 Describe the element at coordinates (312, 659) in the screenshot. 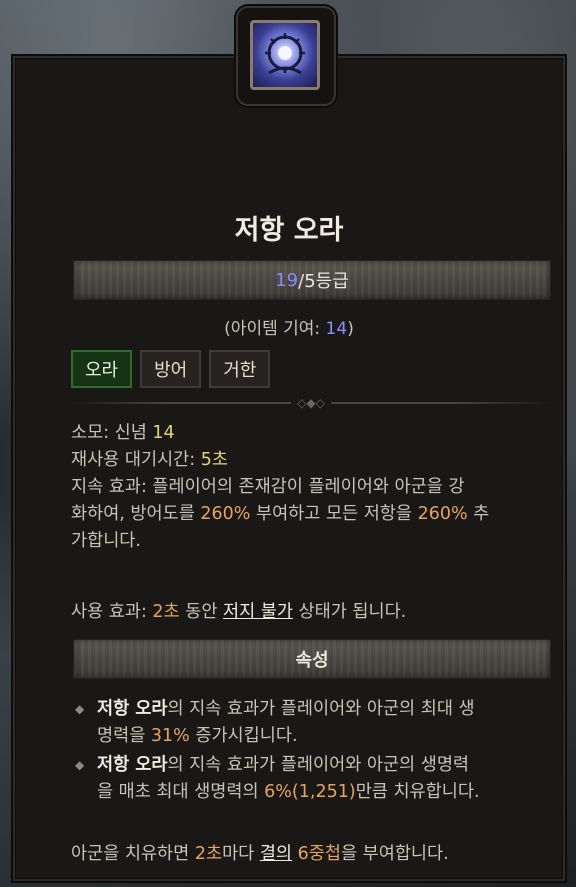

I see `attributes-header: 속성` at that location.